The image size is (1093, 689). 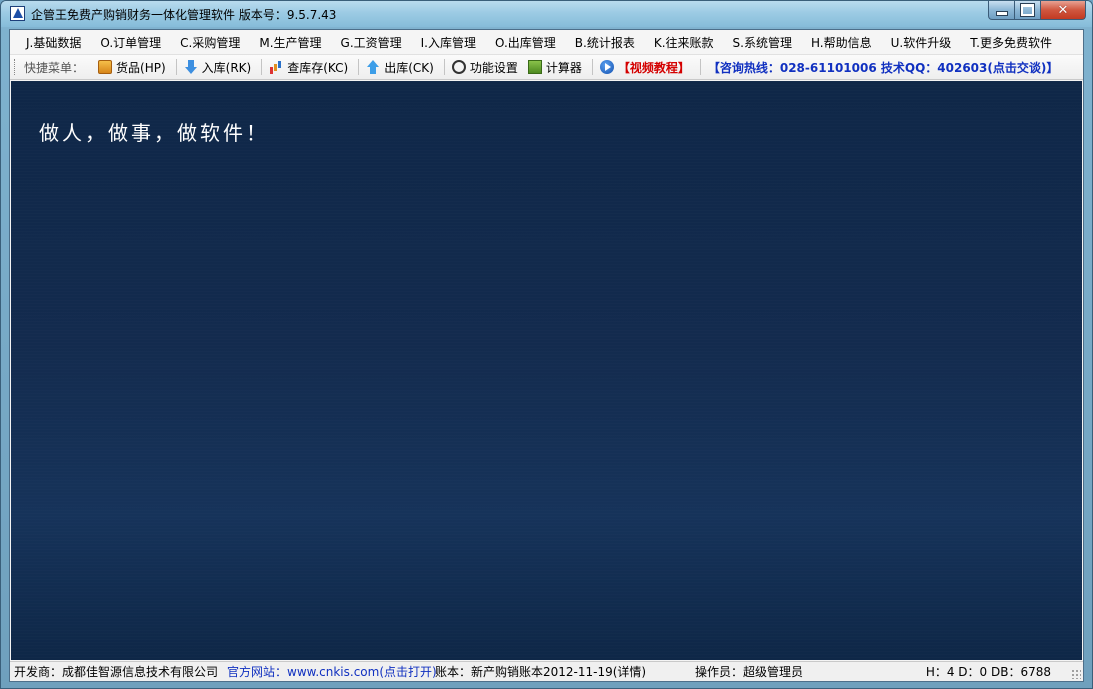 What do you see at coordinates (276, 67) in the screenshot?
I see `bar-chart-icon` at bounding box center [276, 67].